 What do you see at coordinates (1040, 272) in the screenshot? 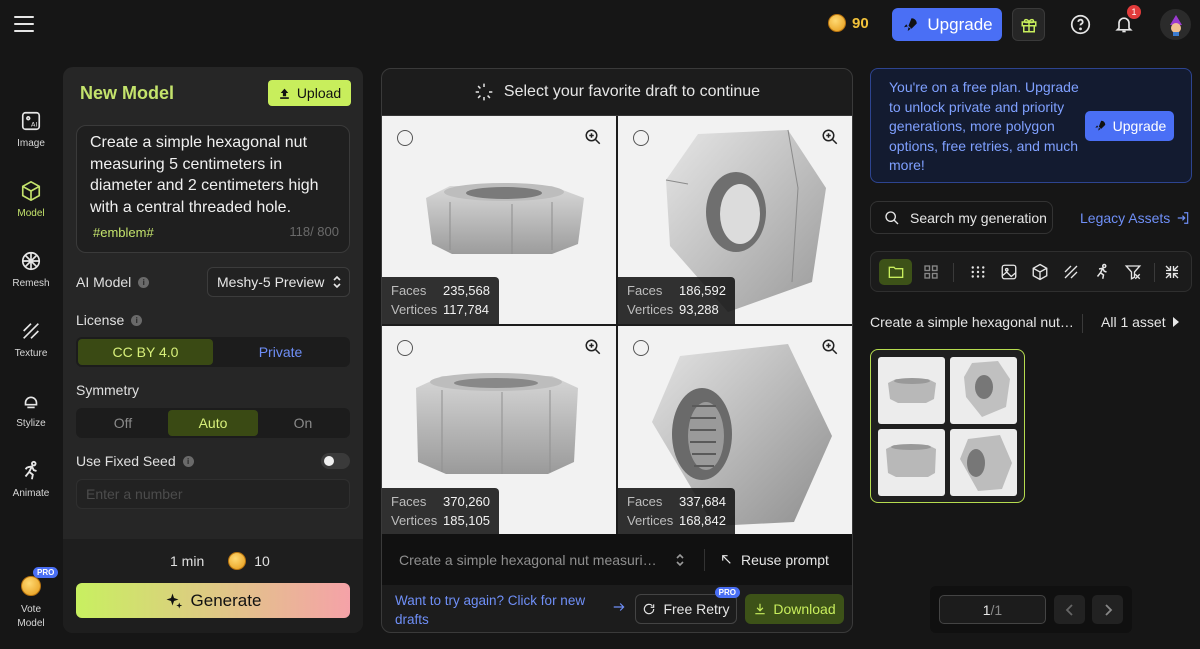
I see `cube-icon` at bounding box center [1040, 272].